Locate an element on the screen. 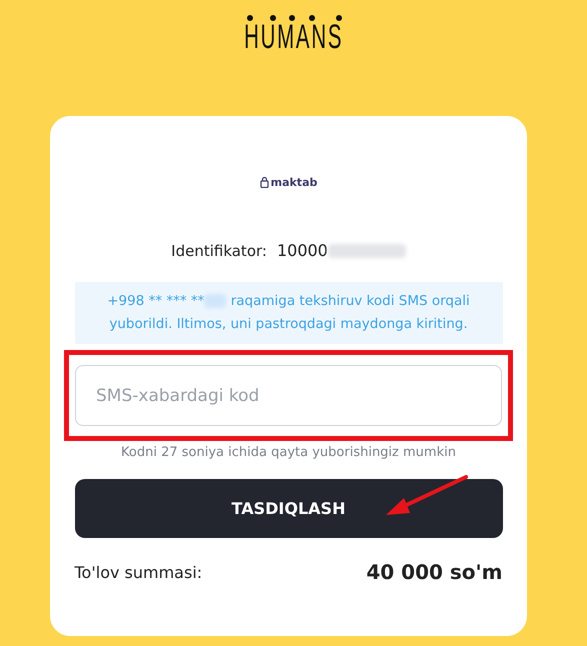 The width and height of the screenshot is (587, 646). confirm-button: TASDIQLASH is located at coordinates (288, 508).